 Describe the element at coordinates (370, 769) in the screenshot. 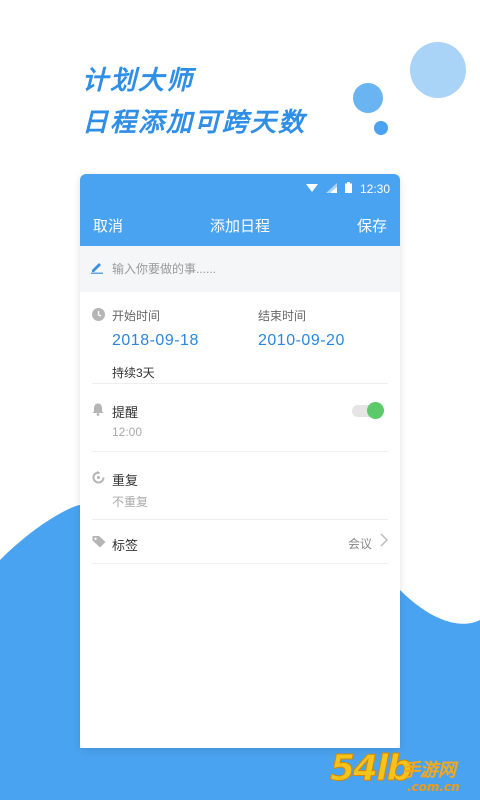

I see `watermark-logo-number: 54lb` at that location.